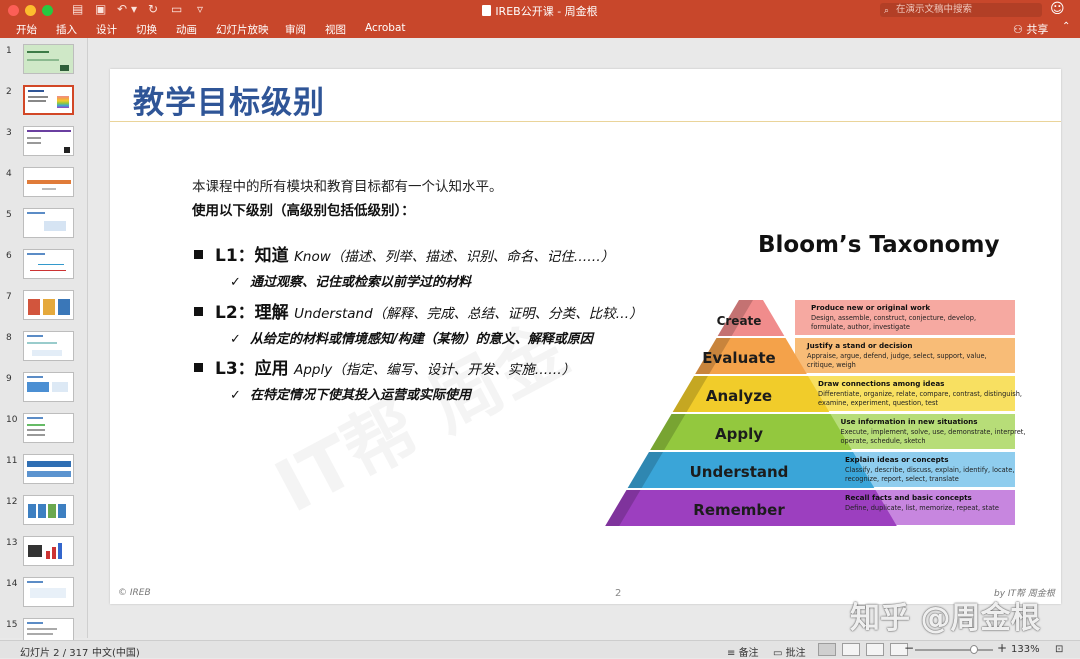  I want to click on tier-heading: Use information in new situations, so click(909, 421).